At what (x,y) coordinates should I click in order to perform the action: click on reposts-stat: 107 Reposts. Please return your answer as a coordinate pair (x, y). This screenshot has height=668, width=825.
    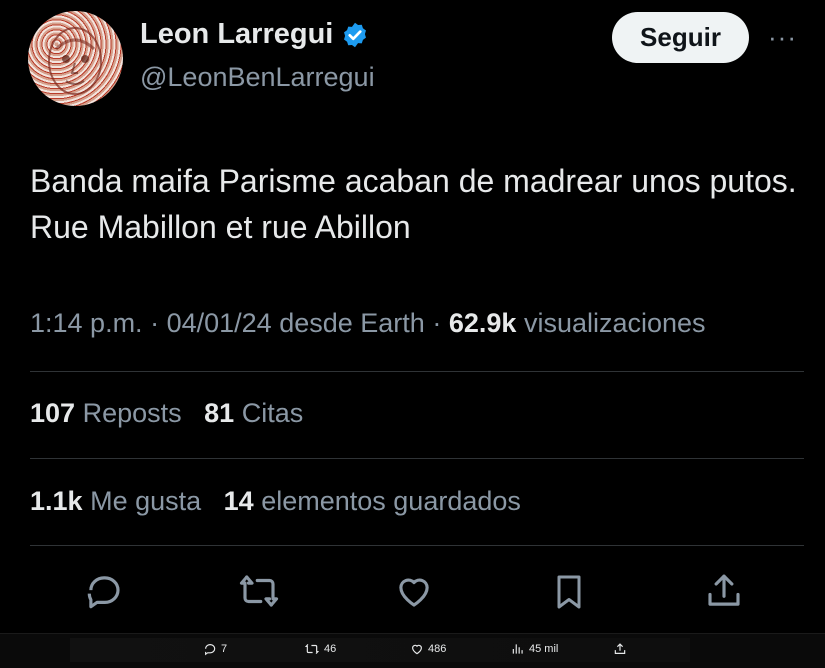
    Looking at the image, I should click on (106, 413).